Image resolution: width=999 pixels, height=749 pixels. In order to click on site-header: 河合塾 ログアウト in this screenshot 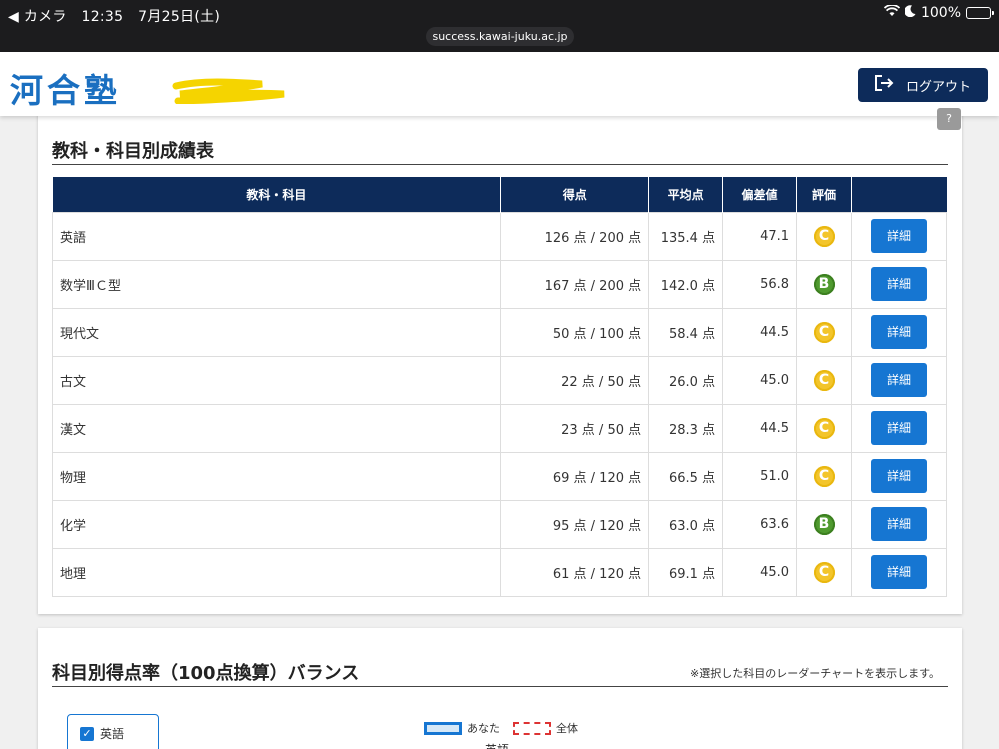, I will do `click(499, 84)`.